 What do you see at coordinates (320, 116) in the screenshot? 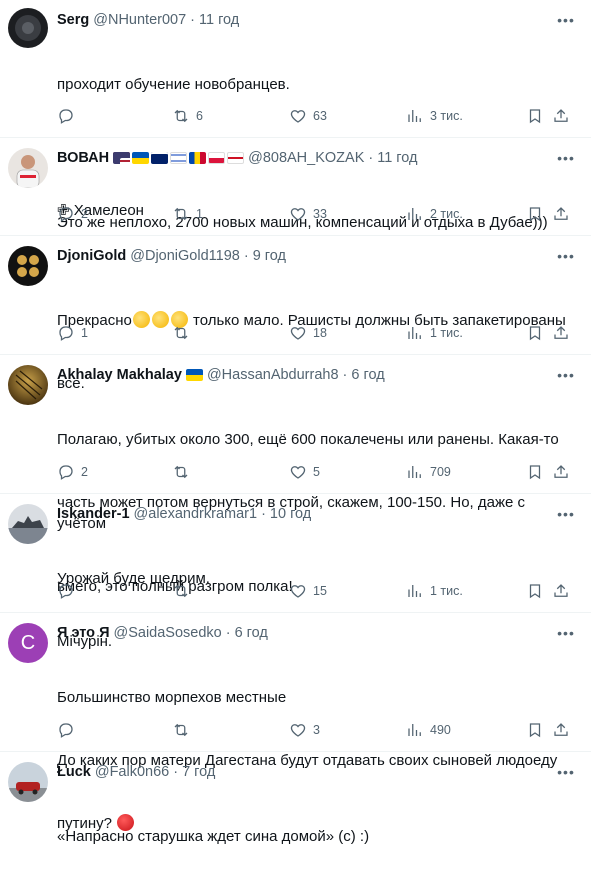
I see `like-count: 63` at bounding box center [320, 116].